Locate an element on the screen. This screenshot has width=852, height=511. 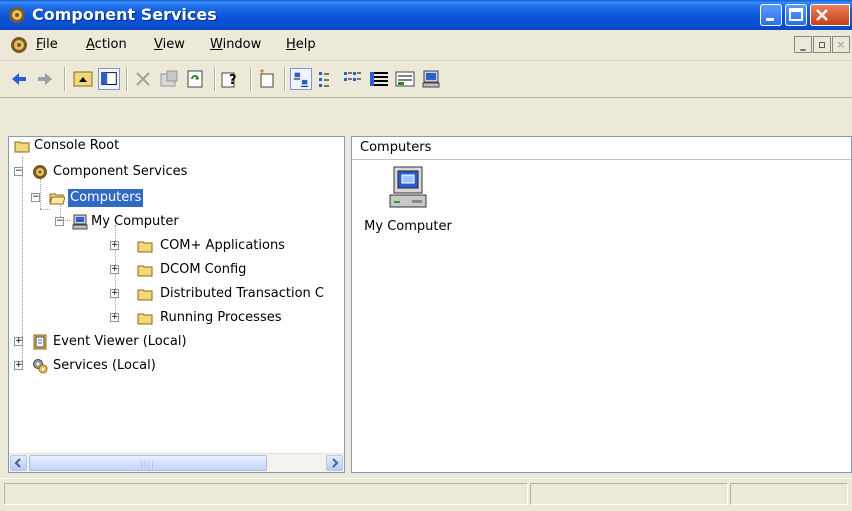
tree-node-computers: − Computers is located at coordinates (174, 198).